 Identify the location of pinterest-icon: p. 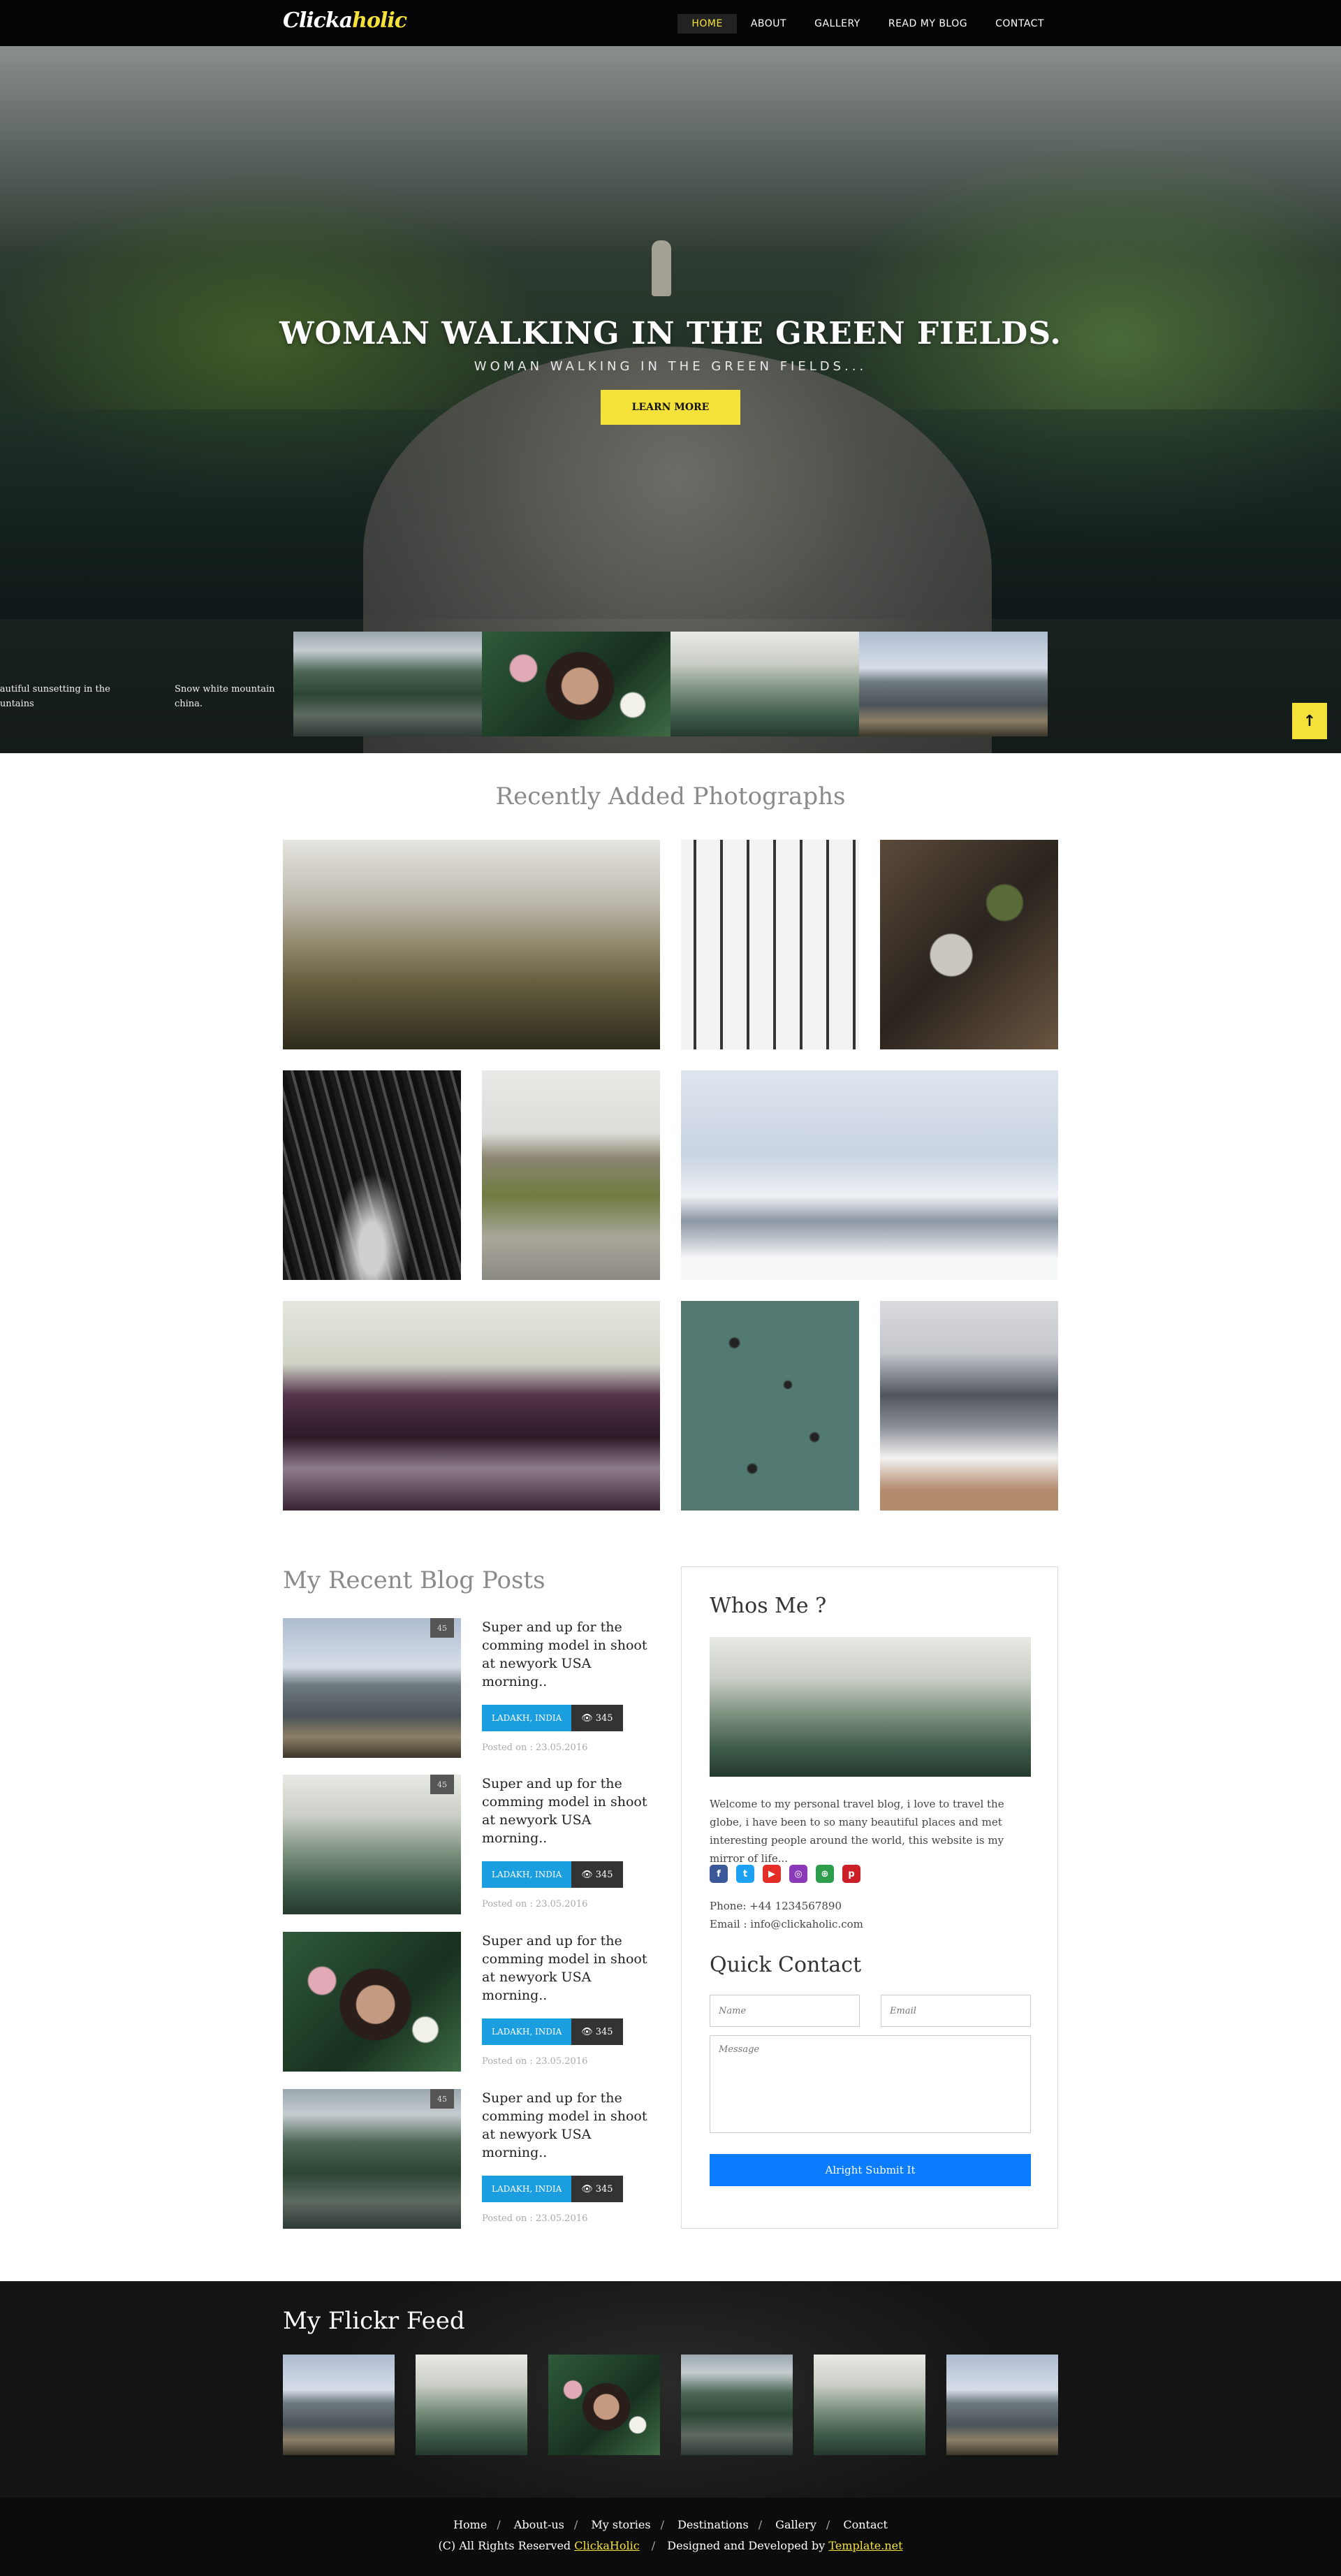
(851, 1874).